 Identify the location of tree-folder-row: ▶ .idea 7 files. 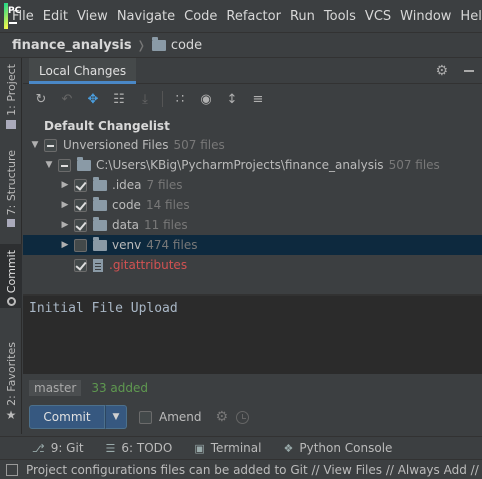
(252, 185).